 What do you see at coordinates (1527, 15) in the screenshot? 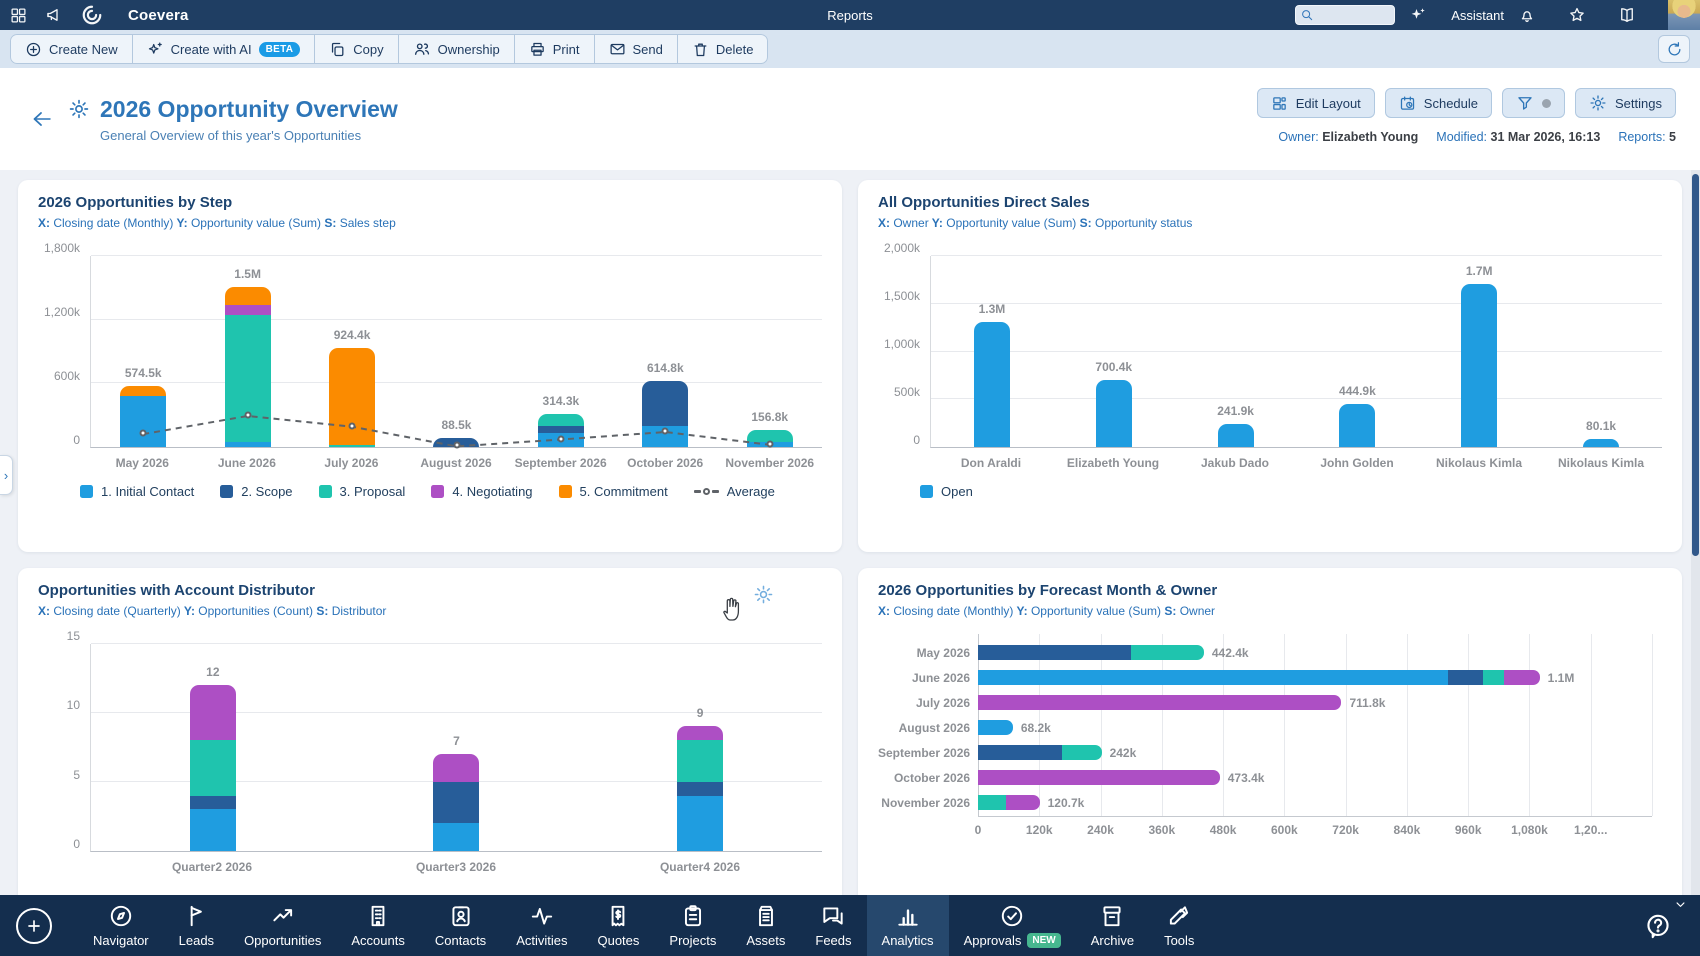
I see `bell-icon` at bounding box center [1527, 15].